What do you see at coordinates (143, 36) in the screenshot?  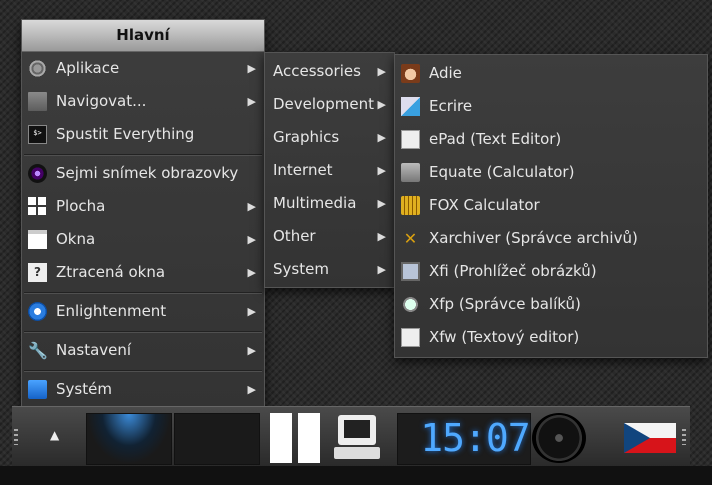 I see `main-menu-title: Hlavní` at bounding box center [143, 36].